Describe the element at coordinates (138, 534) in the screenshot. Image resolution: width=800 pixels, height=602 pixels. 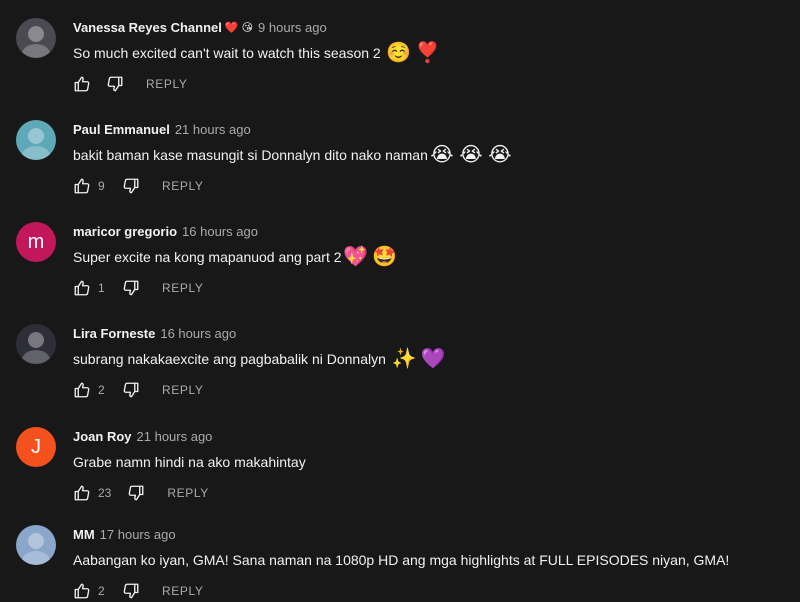
I see `comment-timestamp: 17 hours ago` at that location.